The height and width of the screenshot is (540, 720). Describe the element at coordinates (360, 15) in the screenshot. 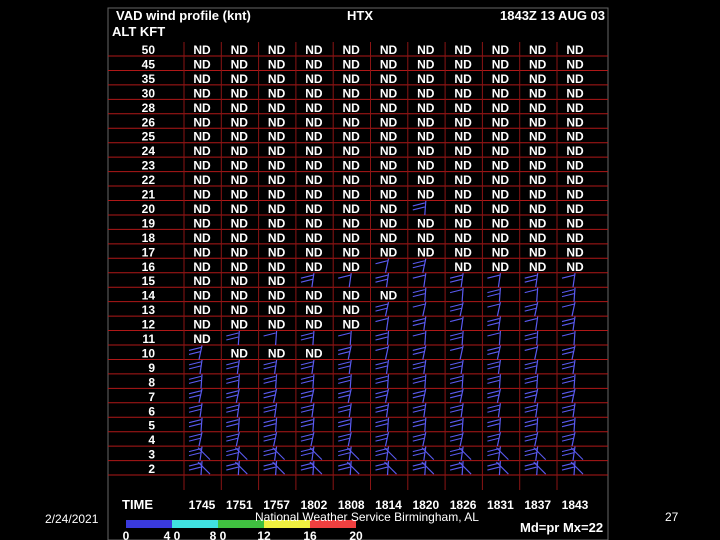

I see `station-id: HTX` at that location.